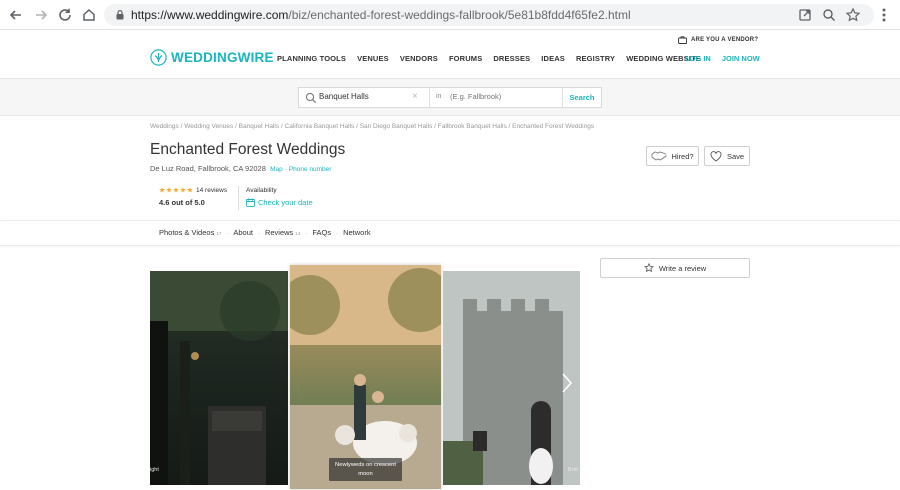 This screenshot has height=490, width=900. I want to click on in-label: in, so click(439, 96).